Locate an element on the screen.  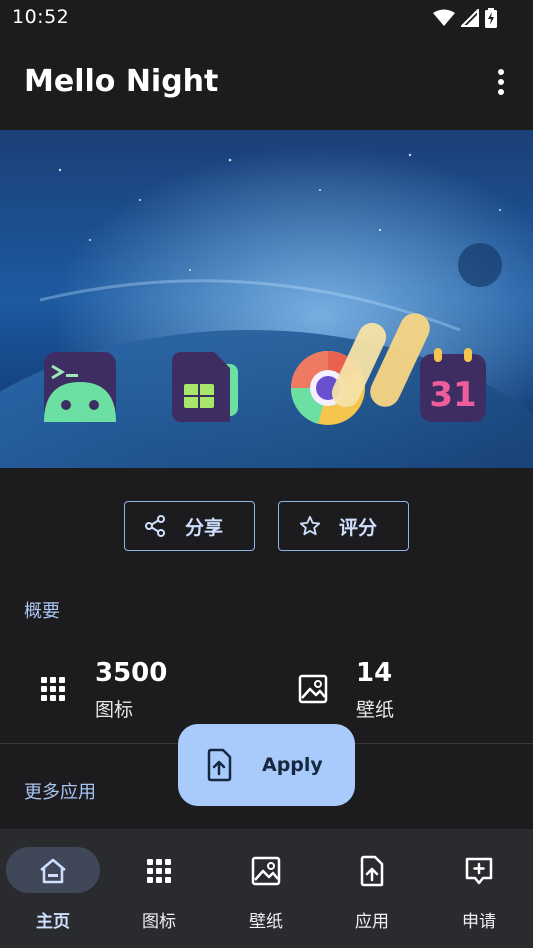
nav-item-home: 主页 is located at coordinates (53, 888).